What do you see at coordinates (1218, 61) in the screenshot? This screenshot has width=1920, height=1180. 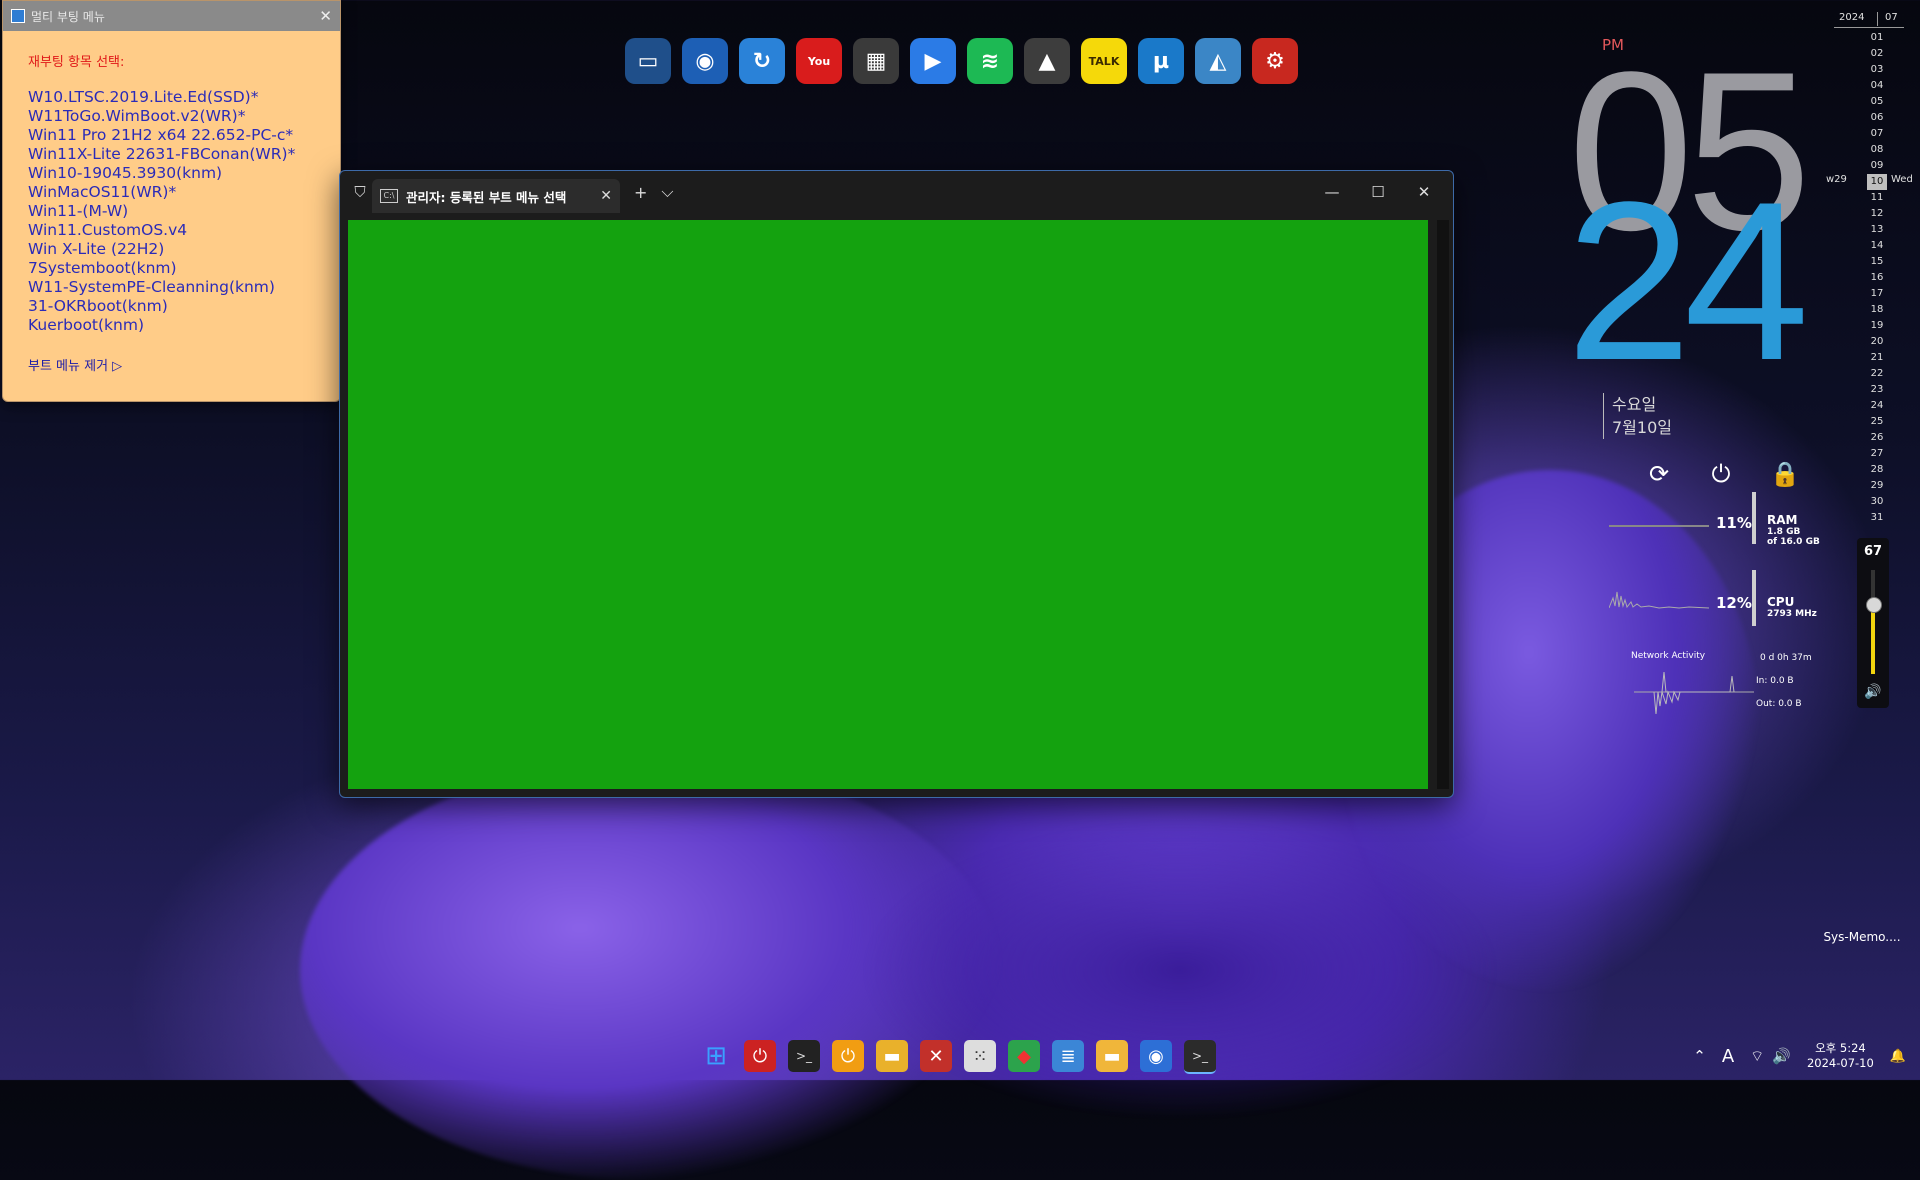 I see `photos-icon: ◭` at bounding box center [1218, 61].